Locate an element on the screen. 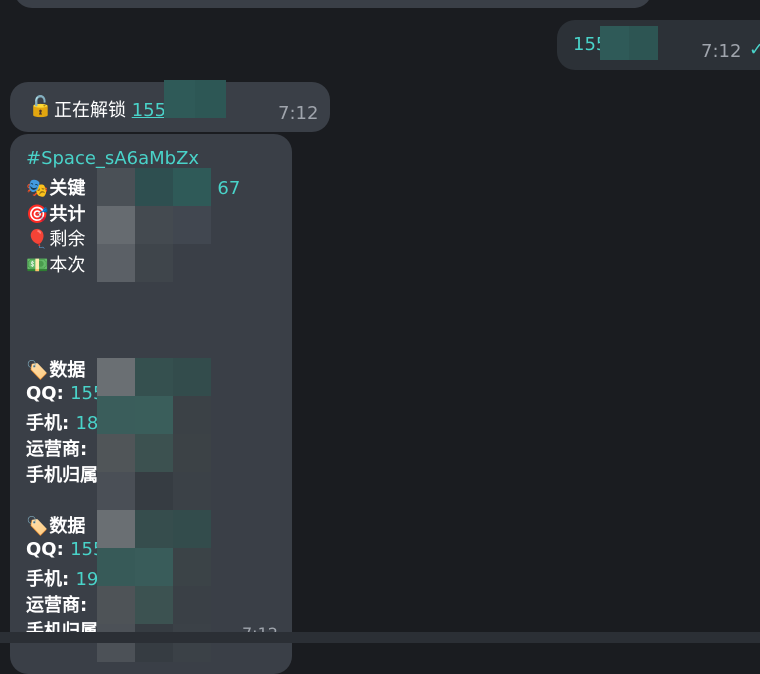  composer-bar is located at coordinates (380, 637).